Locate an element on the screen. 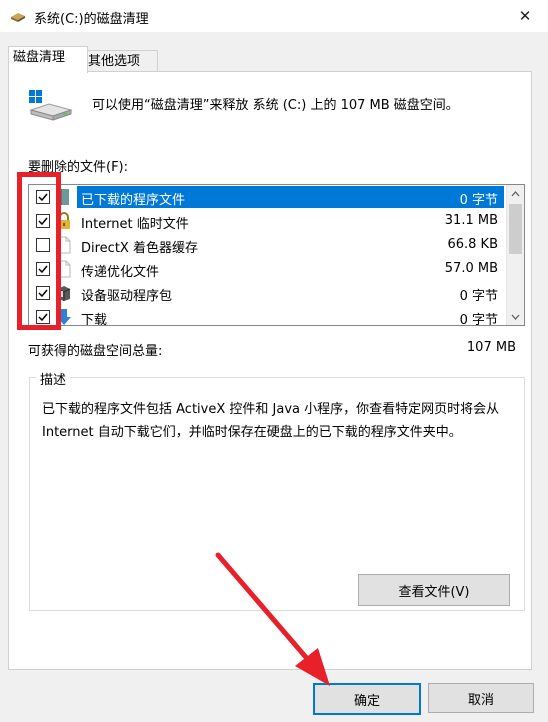  scroll-down-arrow-icon is located at coordinates (515, 316).